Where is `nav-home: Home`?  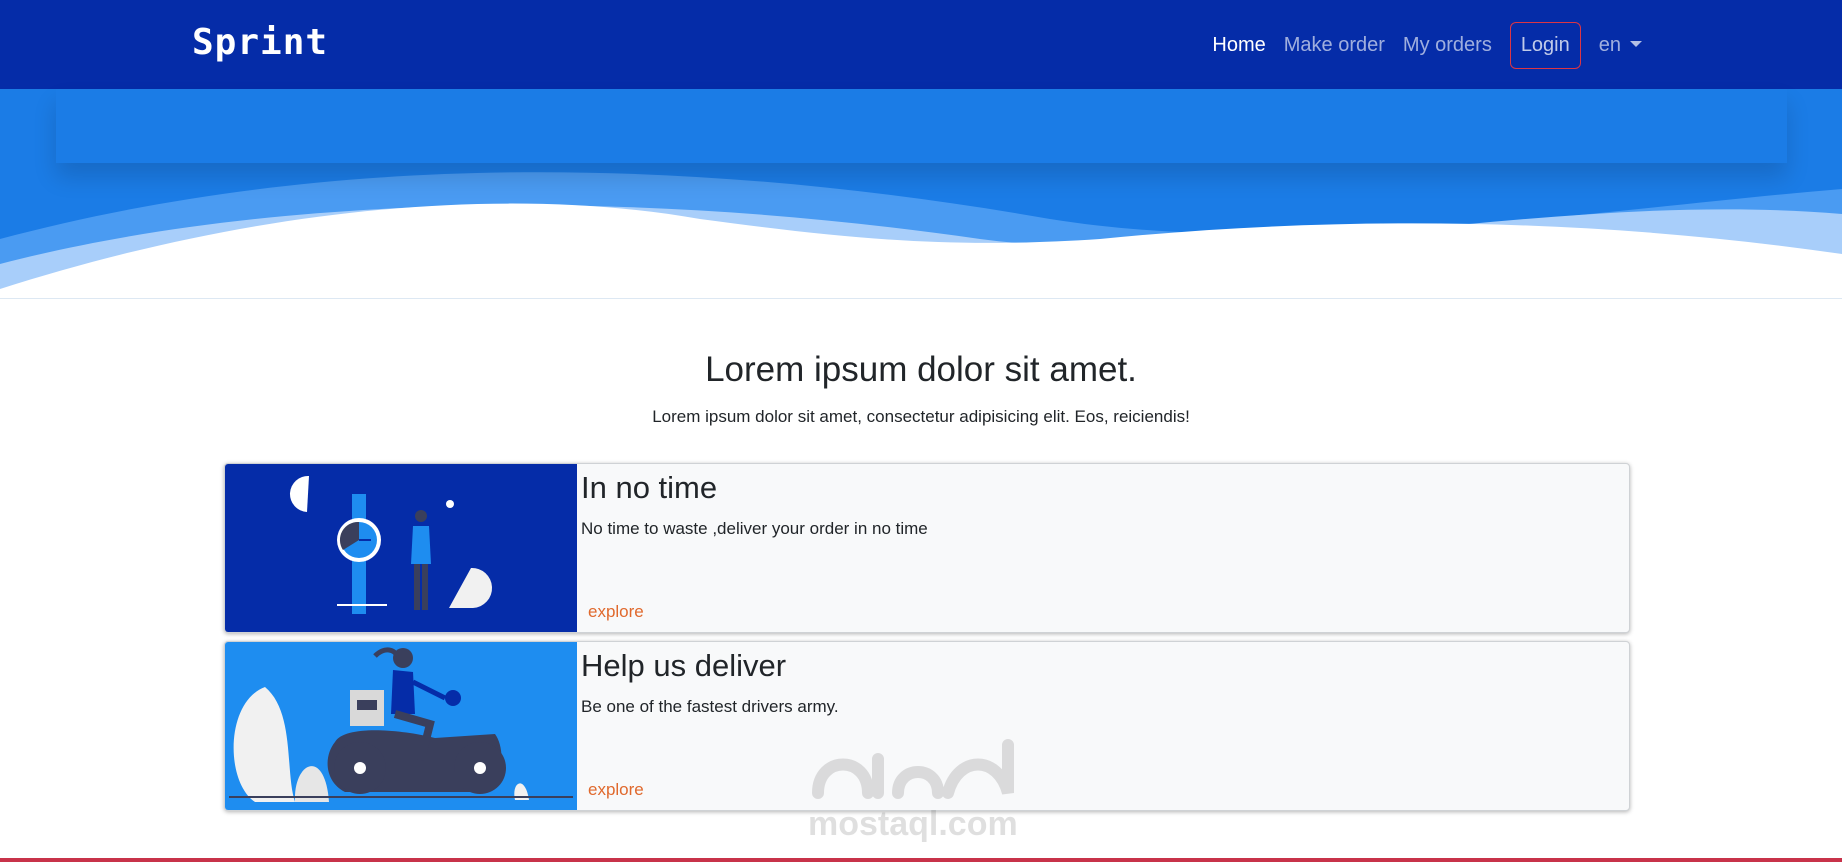
nav-home: Home is located at coordinates (1238, 45).